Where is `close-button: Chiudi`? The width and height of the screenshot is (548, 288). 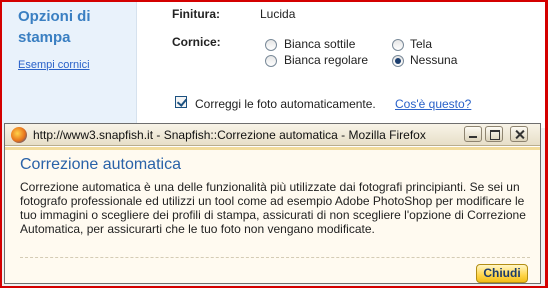 close-button: Chiudi is located at coordinates (502, 273).